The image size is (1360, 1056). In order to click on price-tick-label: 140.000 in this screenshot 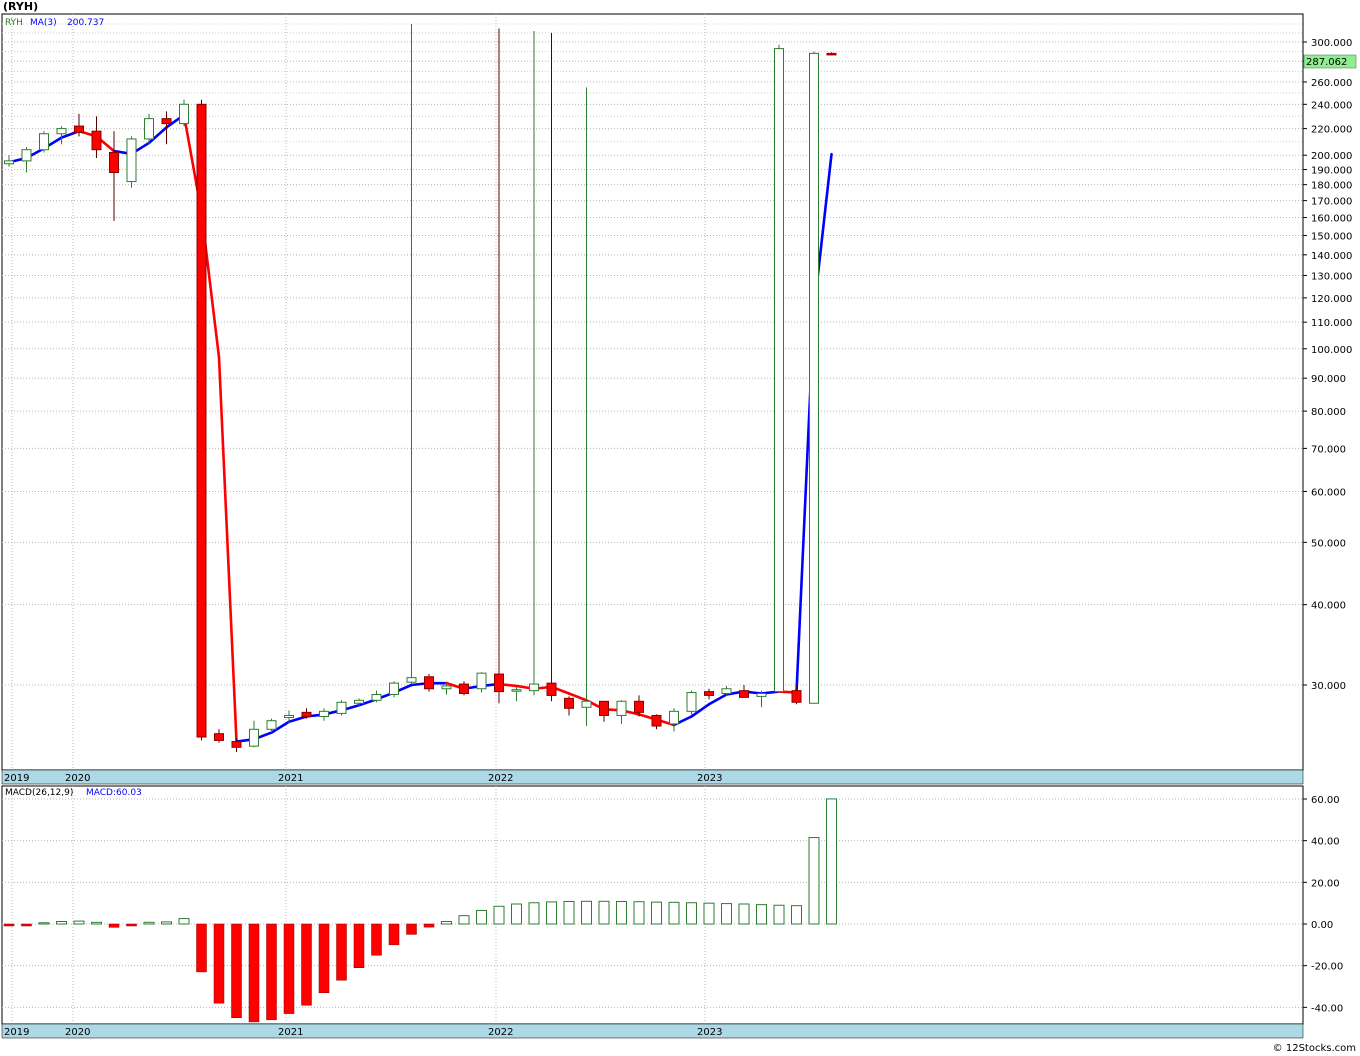, I will do `click(1331, 256)`.